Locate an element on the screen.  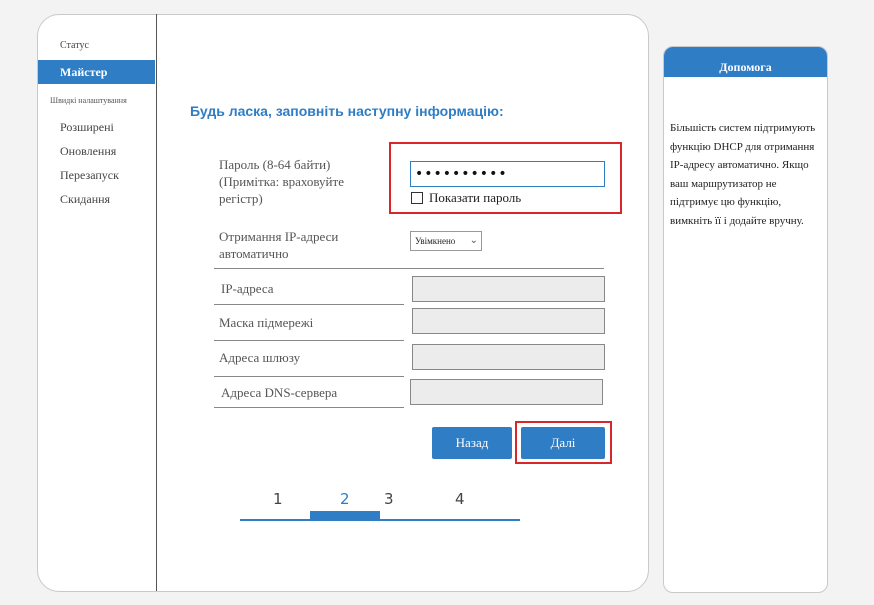
subnet-mask-field is located at coordinates (508, 321).